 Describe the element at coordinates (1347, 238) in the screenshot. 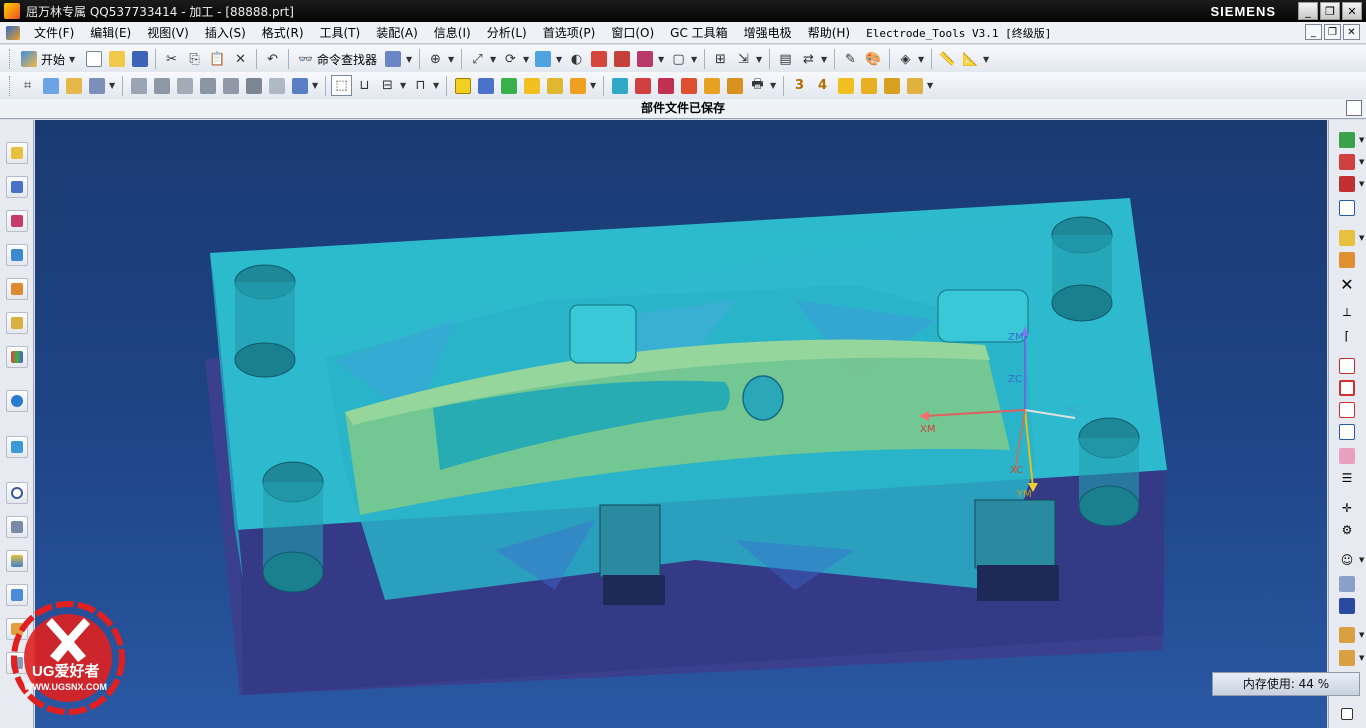

I see `folder-view-icon` at that location.